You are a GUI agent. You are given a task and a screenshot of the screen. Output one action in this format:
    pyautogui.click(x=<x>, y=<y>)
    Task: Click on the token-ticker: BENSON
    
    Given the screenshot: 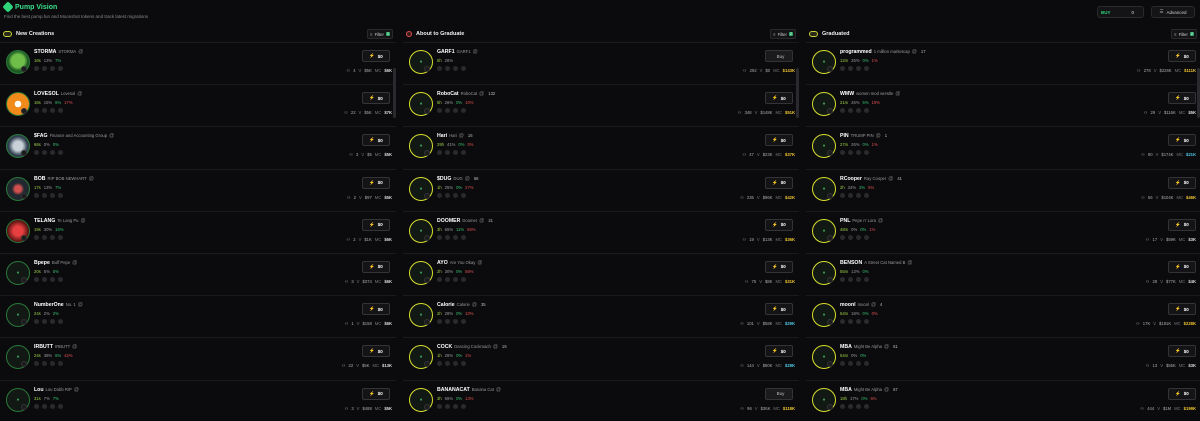 What is the action you would take?
    pyautogui.click(x=851, y=263)
    